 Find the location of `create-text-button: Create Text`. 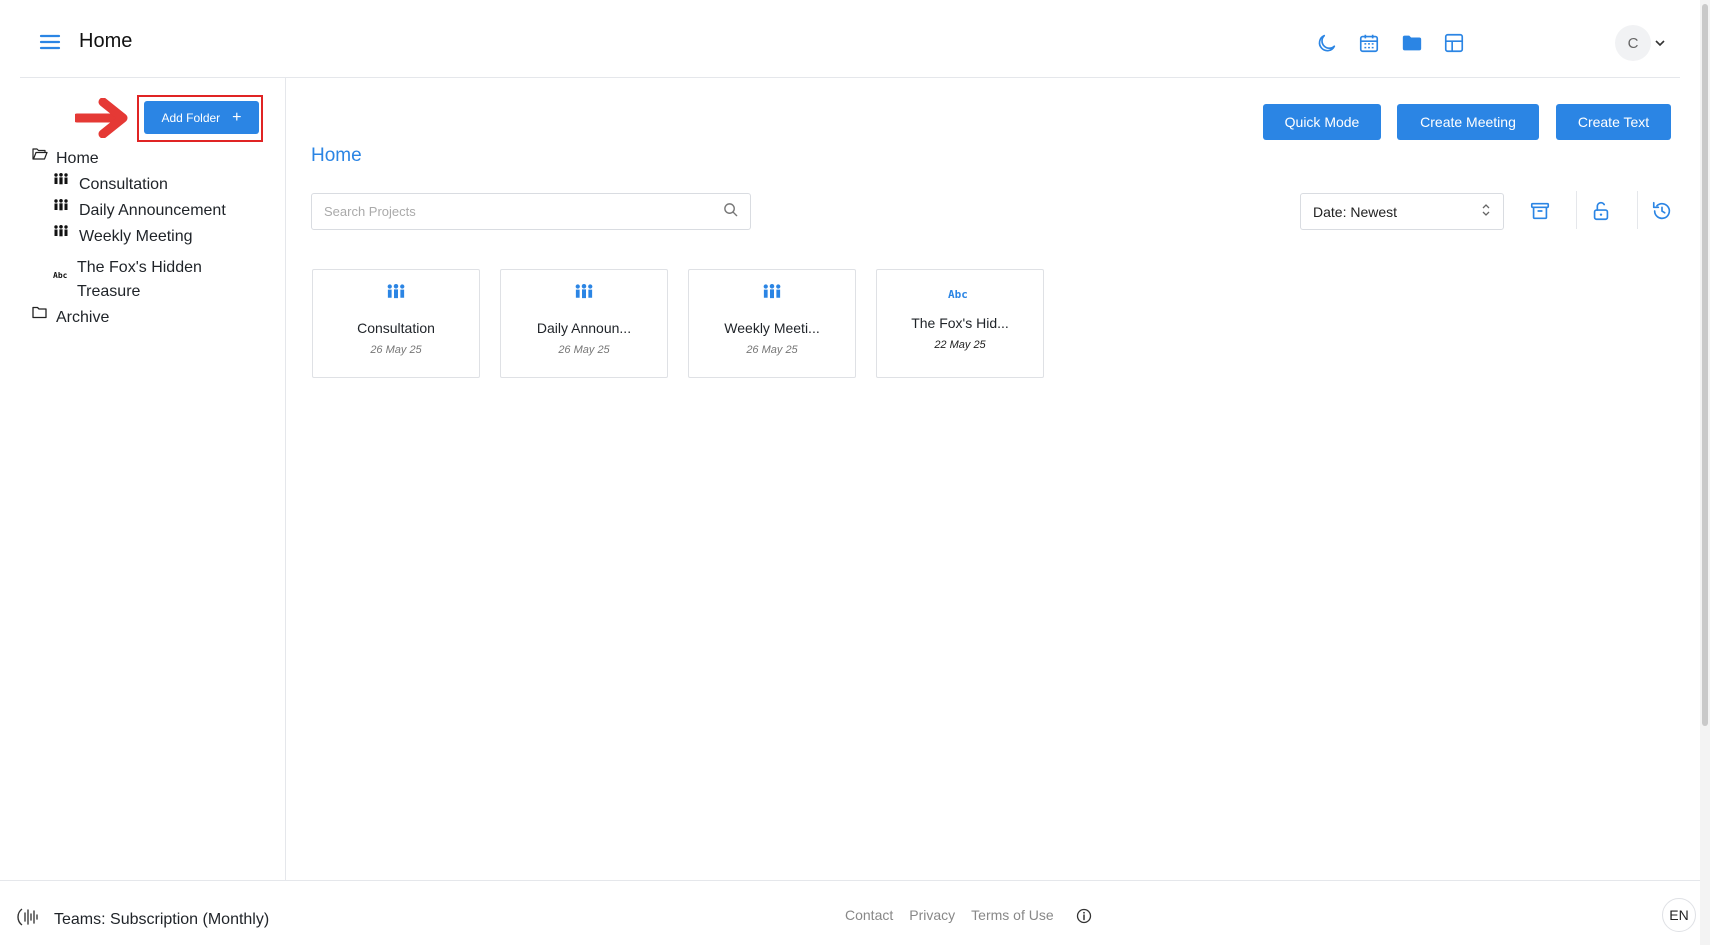

create-text-button: Create Text is located at coordinates (1613, 122).